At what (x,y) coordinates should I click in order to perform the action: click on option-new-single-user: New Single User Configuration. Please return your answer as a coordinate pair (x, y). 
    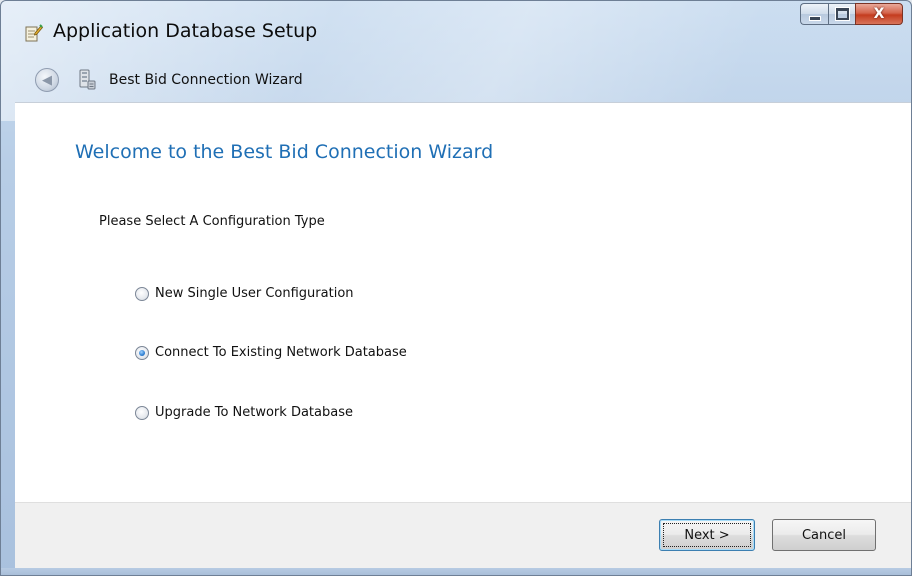
    Looking at the image, I should click on (244, 293).